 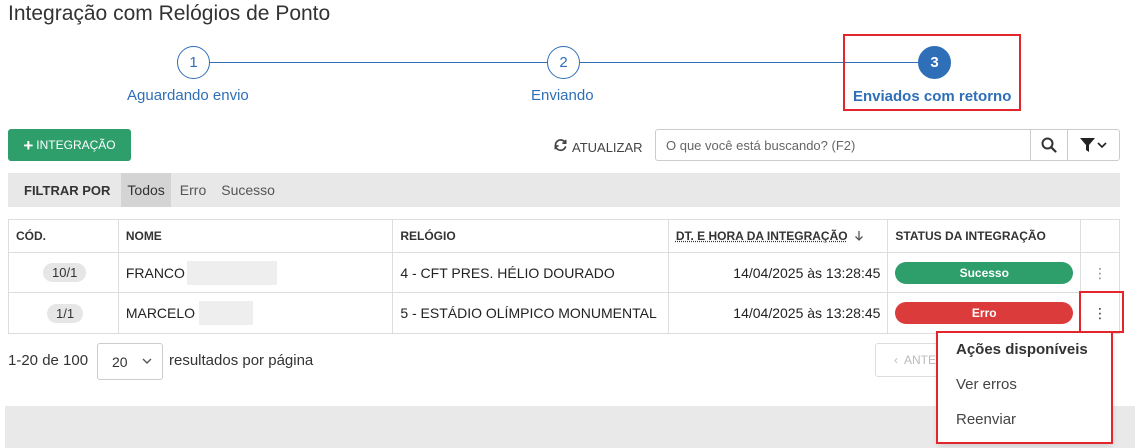 What do you see at coordinates (193, 62) in the screenshot?
I see `step-1-circle: 1` at bounding box center [193, 62].